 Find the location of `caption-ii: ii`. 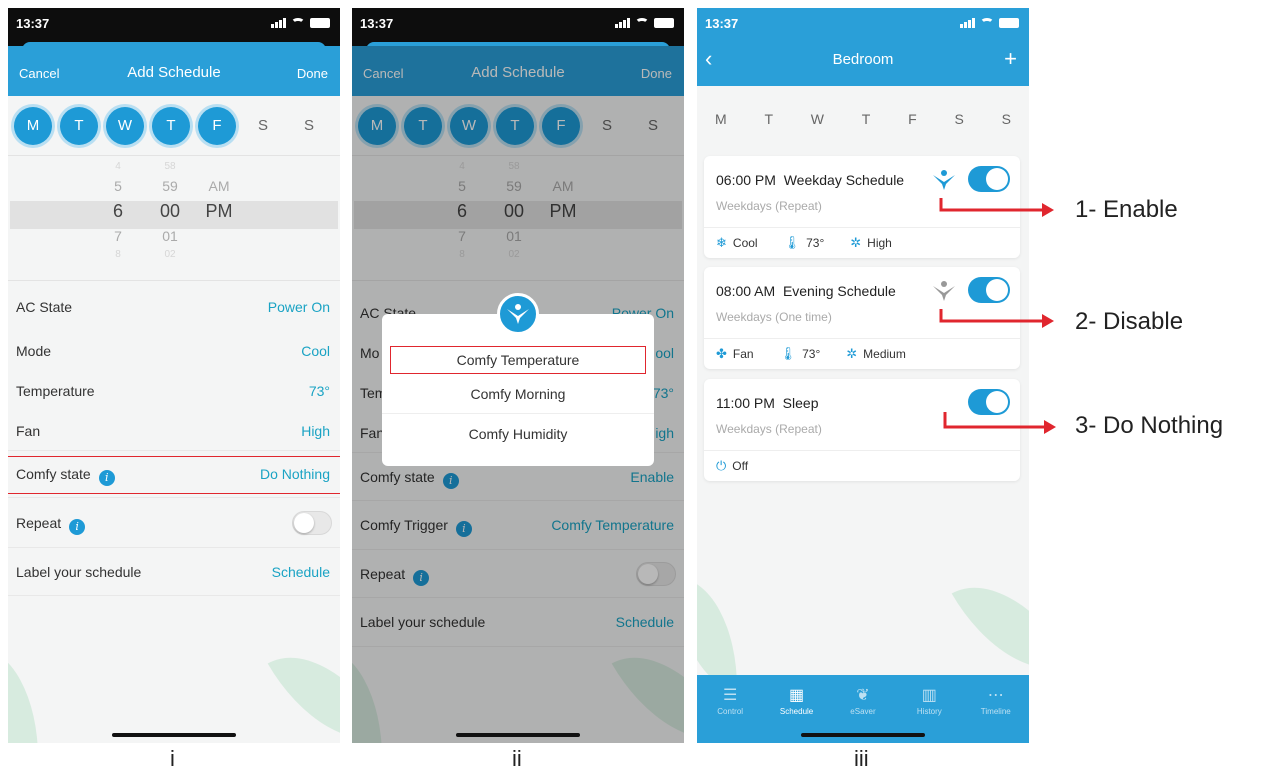

caption-ii: ii is located at coordinates (517, 758).